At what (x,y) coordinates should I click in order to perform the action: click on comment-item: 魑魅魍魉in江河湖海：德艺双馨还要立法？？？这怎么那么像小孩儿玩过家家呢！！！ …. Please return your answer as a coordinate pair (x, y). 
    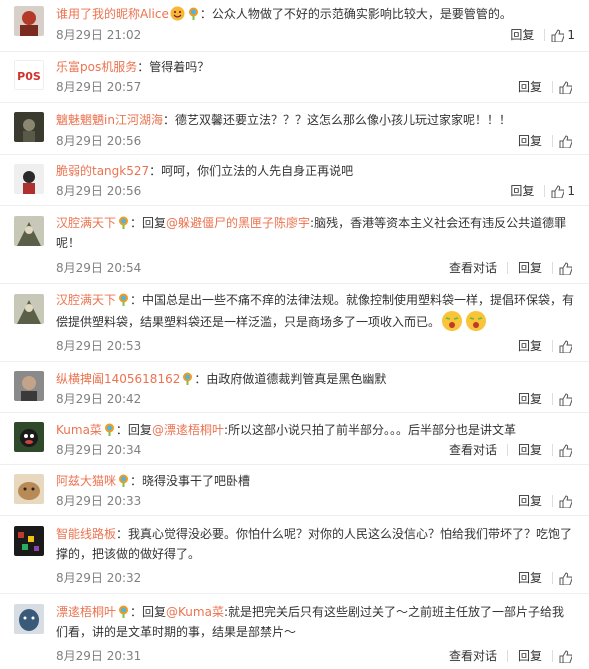
    Looking at the image, I should click on (294, 129).